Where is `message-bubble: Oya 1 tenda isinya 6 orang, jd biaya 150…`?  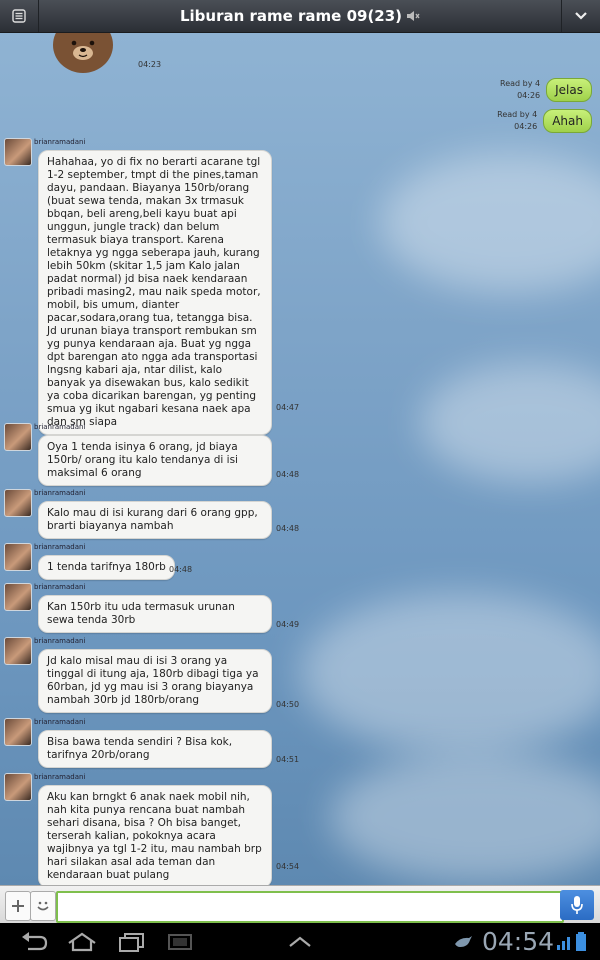
message-bubble: Oya 1 tenda isinya 6 orang, jd biaya 150… is located at coordinates (155, 460).